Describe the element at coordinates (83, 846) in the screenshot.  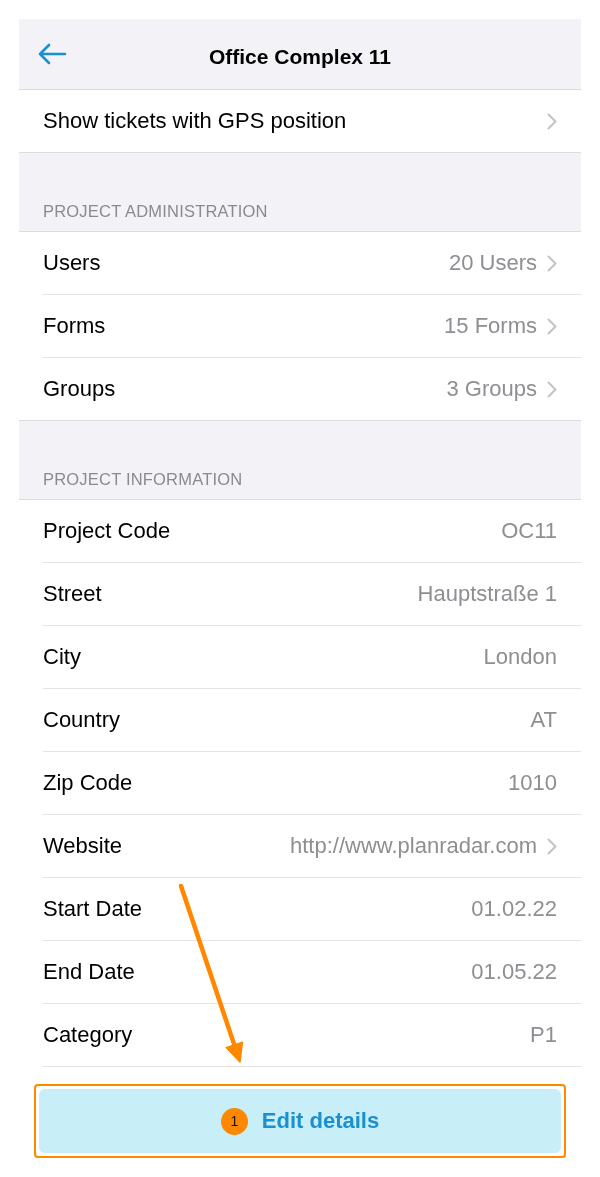
I see `row-label: Website` at that location.